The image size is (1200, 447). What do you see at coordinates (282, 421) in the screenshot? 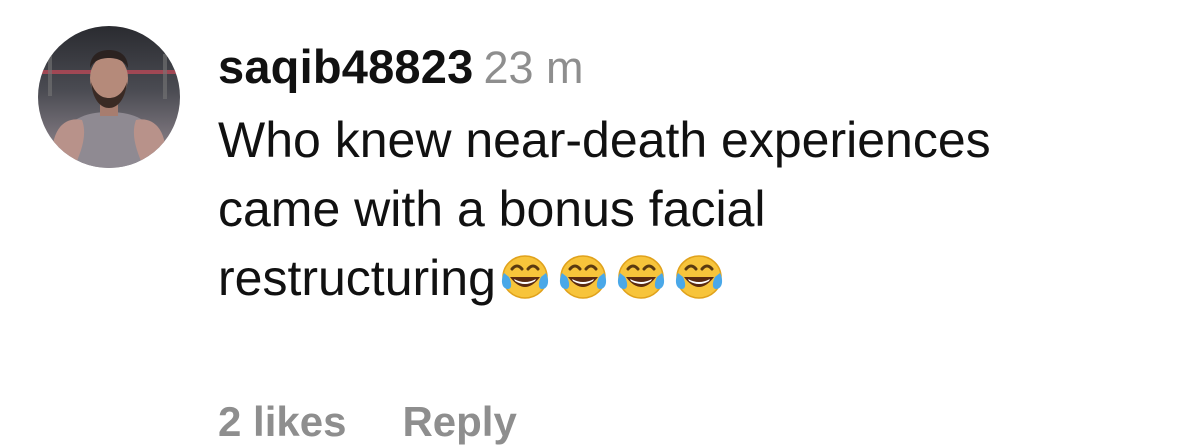
I see `likes-count-button: 2 likes` at bounding box center [282, 421].